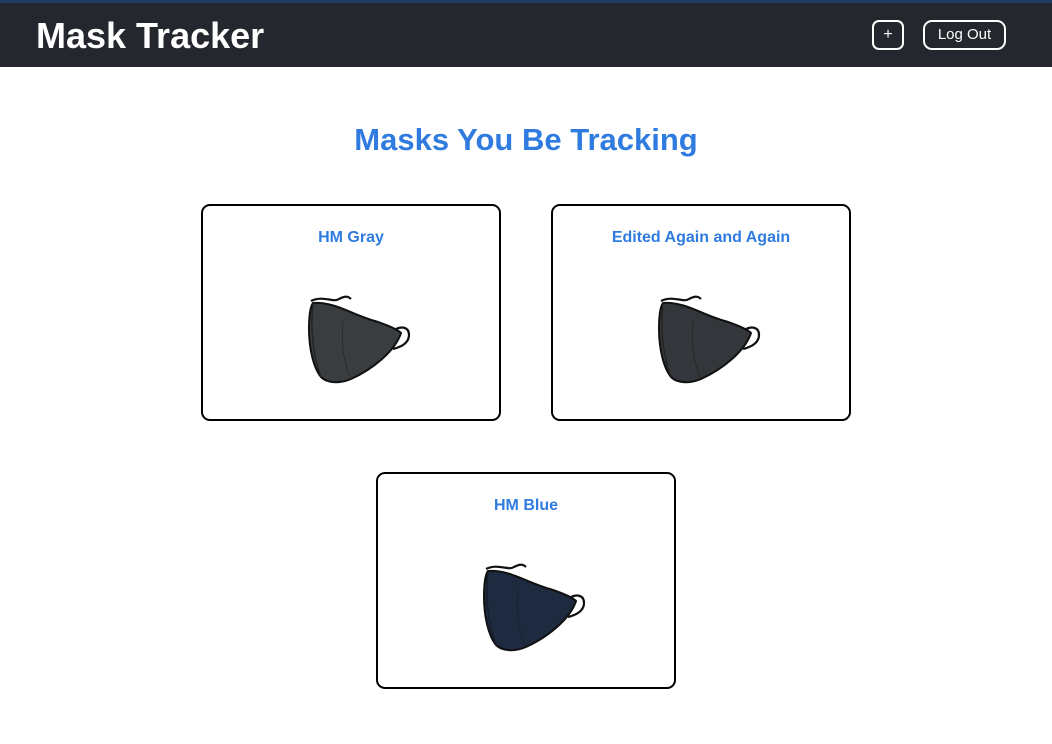 The width and height of the screenshot is (1052, 744). Describe the element at coordinates (526, 139) in the screenshot. I see `page-title: Masks You Be Tracking` at that location.